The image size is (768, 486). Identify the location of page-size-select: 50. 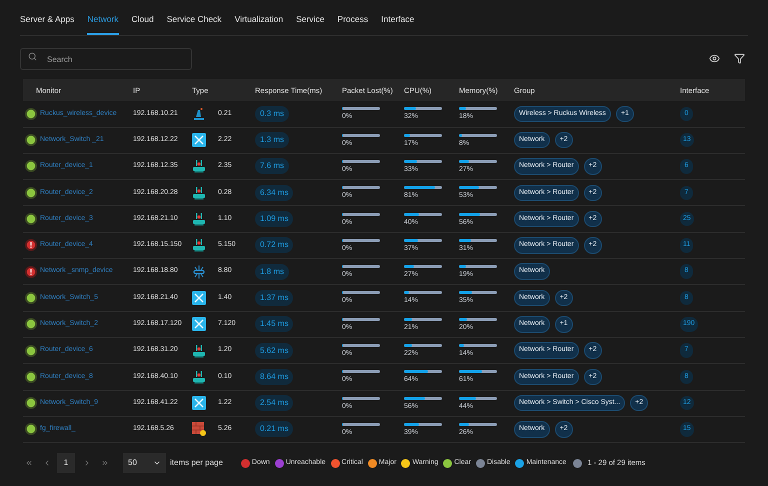
(144, 463).